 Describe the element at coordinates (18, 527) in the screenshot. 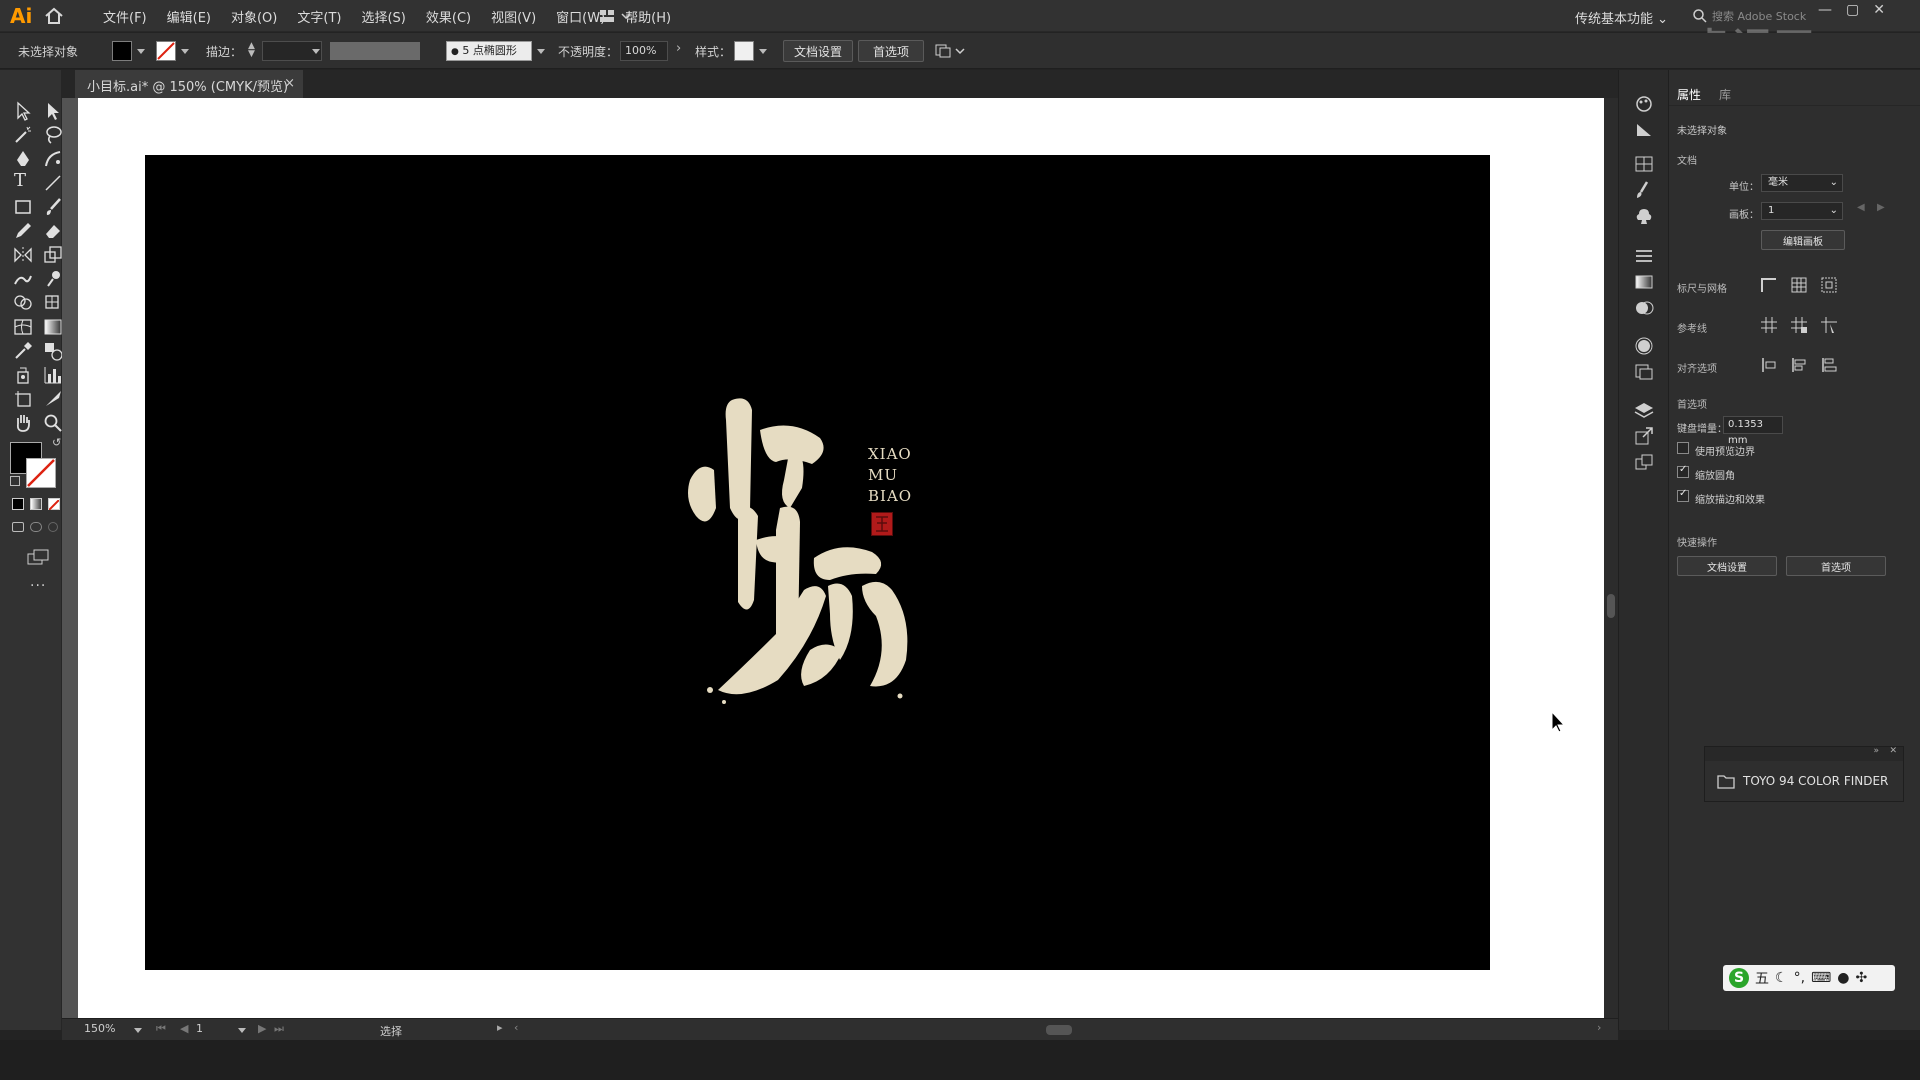

I see `draw-normal-icon` at that location.